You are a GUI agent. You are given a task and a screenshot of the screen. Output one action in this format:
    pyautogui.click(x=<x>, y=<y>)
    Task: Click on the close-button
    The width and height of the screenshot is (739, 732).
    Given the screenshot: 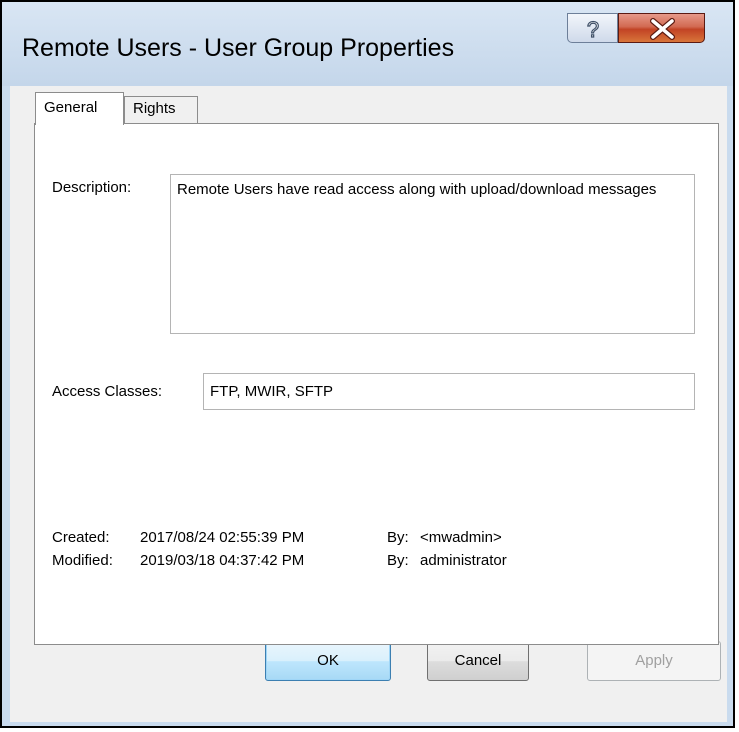 What is the action you would take?
    pyautogui.click(x=661, y=28)
    